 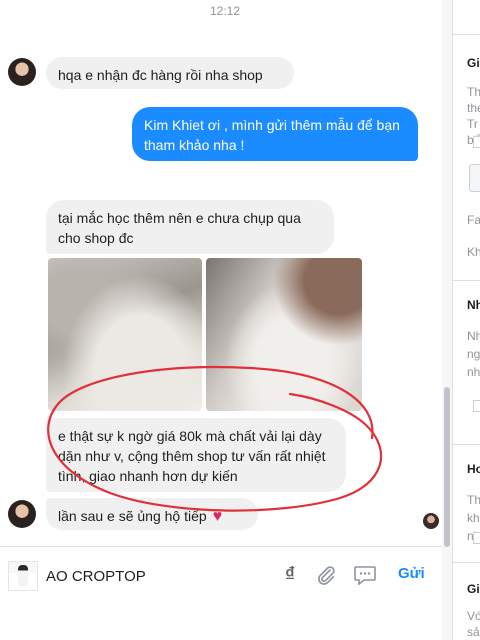 What do you see at coordinates (473, 336) in the screenshot?
I see `panel-text: Nh` at bounding box center [473, 336].